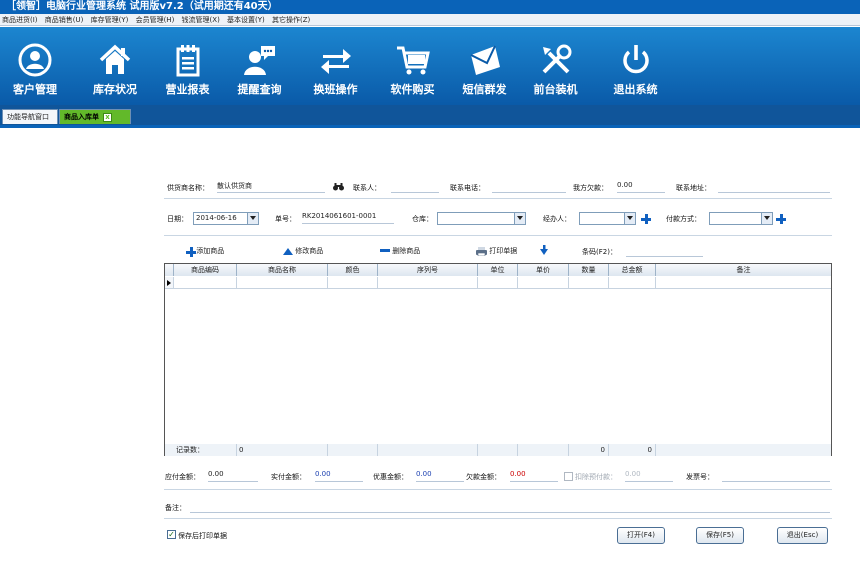 The image size is (860, 568). I want to click on qty-total: 0, so click(589, 450).